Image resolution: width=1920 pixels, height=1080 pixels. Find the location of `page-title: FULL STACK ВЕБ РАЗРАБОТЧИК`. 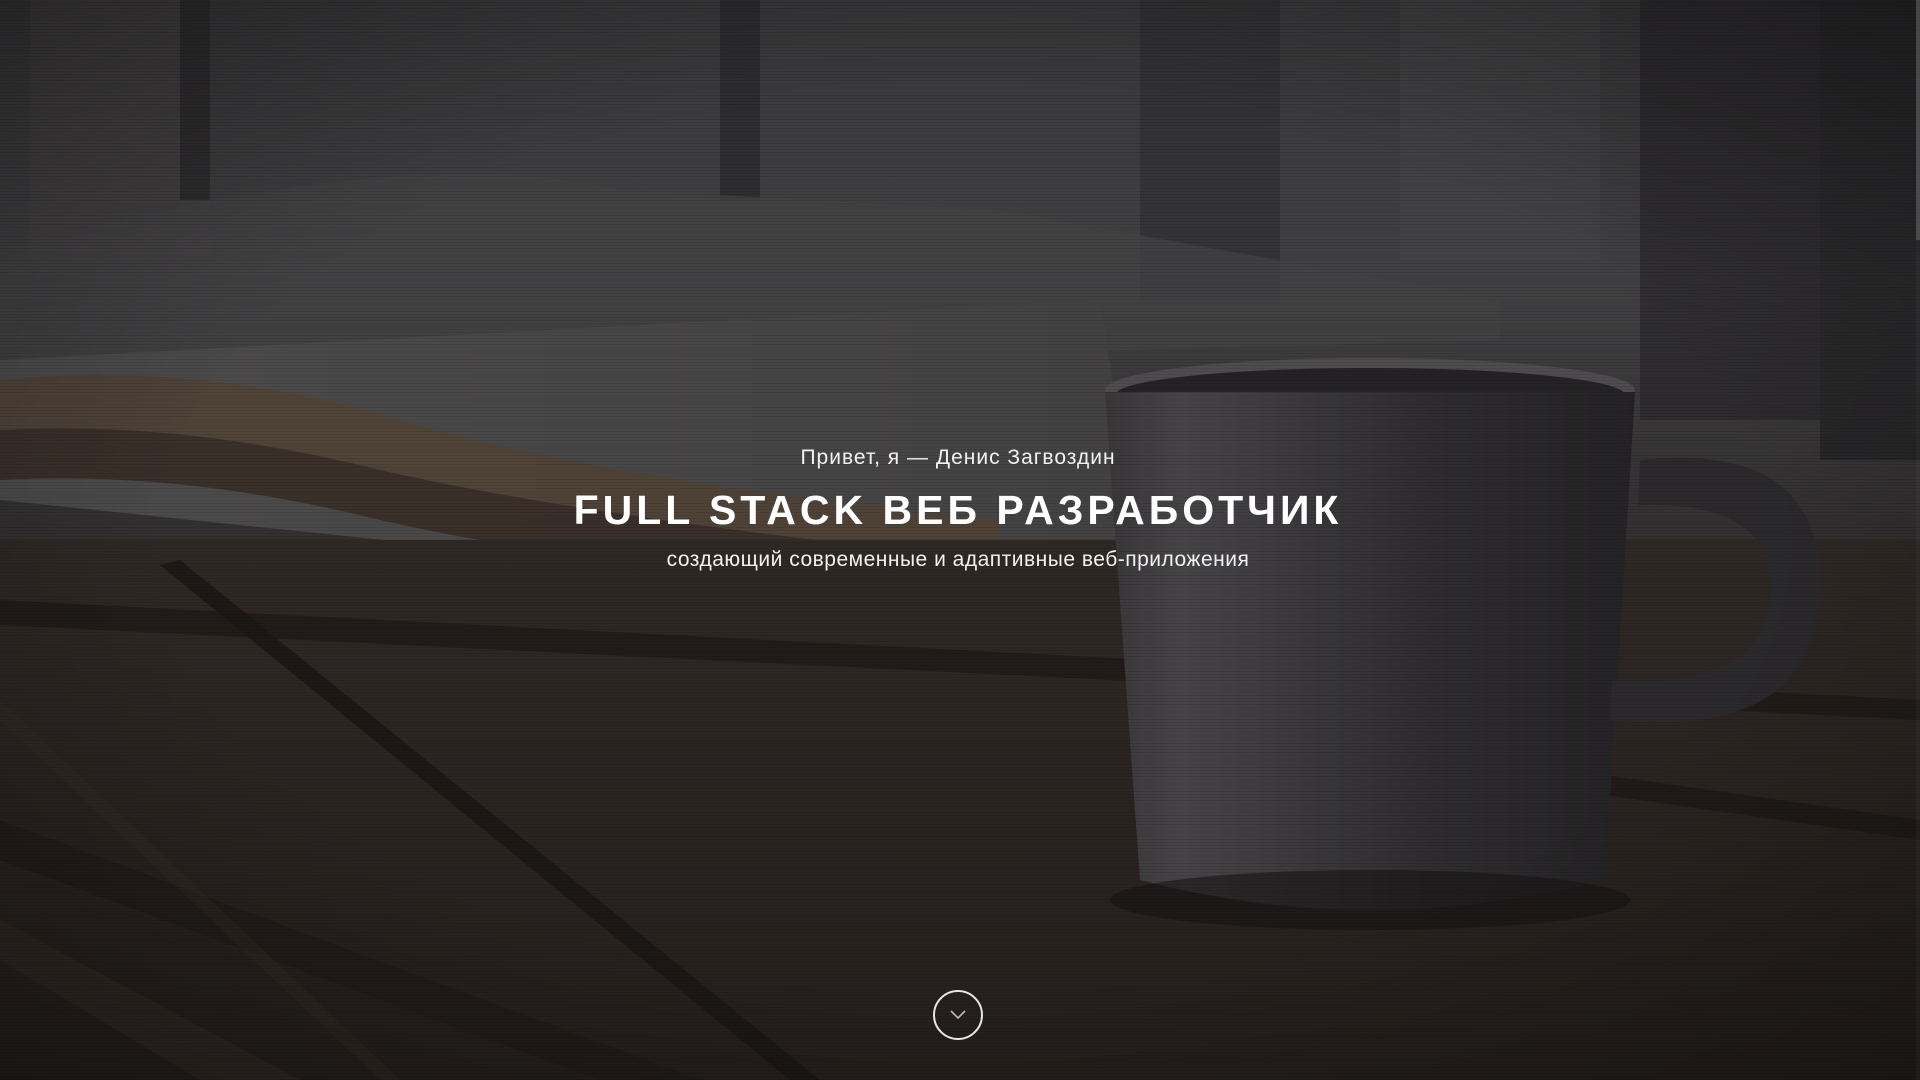

page-title: FULL STACK ВЕБ РАЗРАБОТЧИК is located at coordinates (958, 510).